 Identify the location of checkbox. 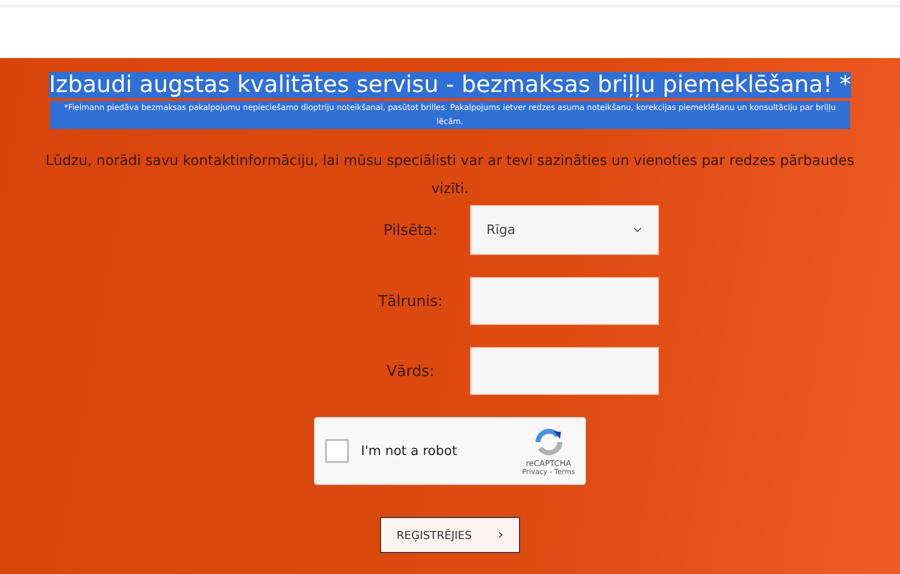
(337, 451).